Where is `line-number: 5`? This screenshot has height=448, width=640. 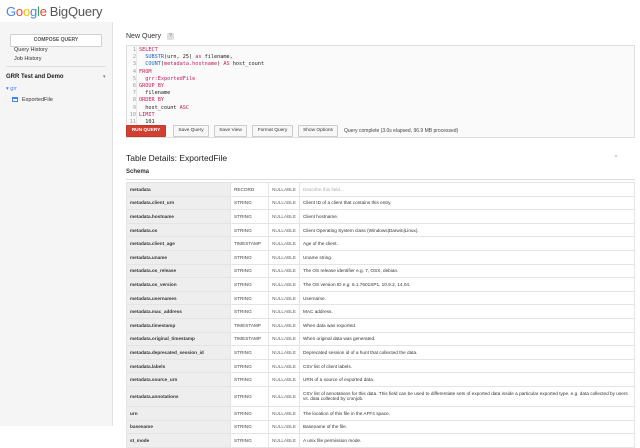
line-number: 5 is located at coordinates (134, 78).